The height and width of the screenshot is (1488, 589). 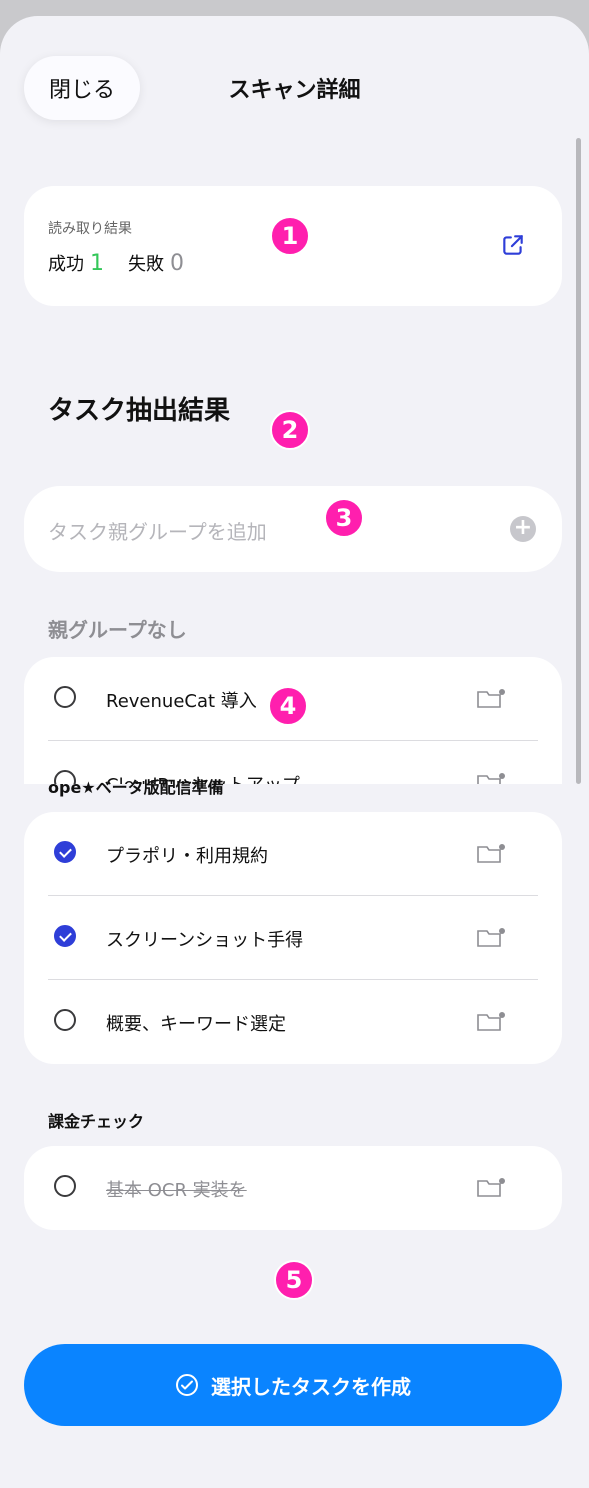 What do you see at coordinates (290, 430) in the screenshot?
I see `annotation-badge-2: 2` at bounding box center [290, 430].